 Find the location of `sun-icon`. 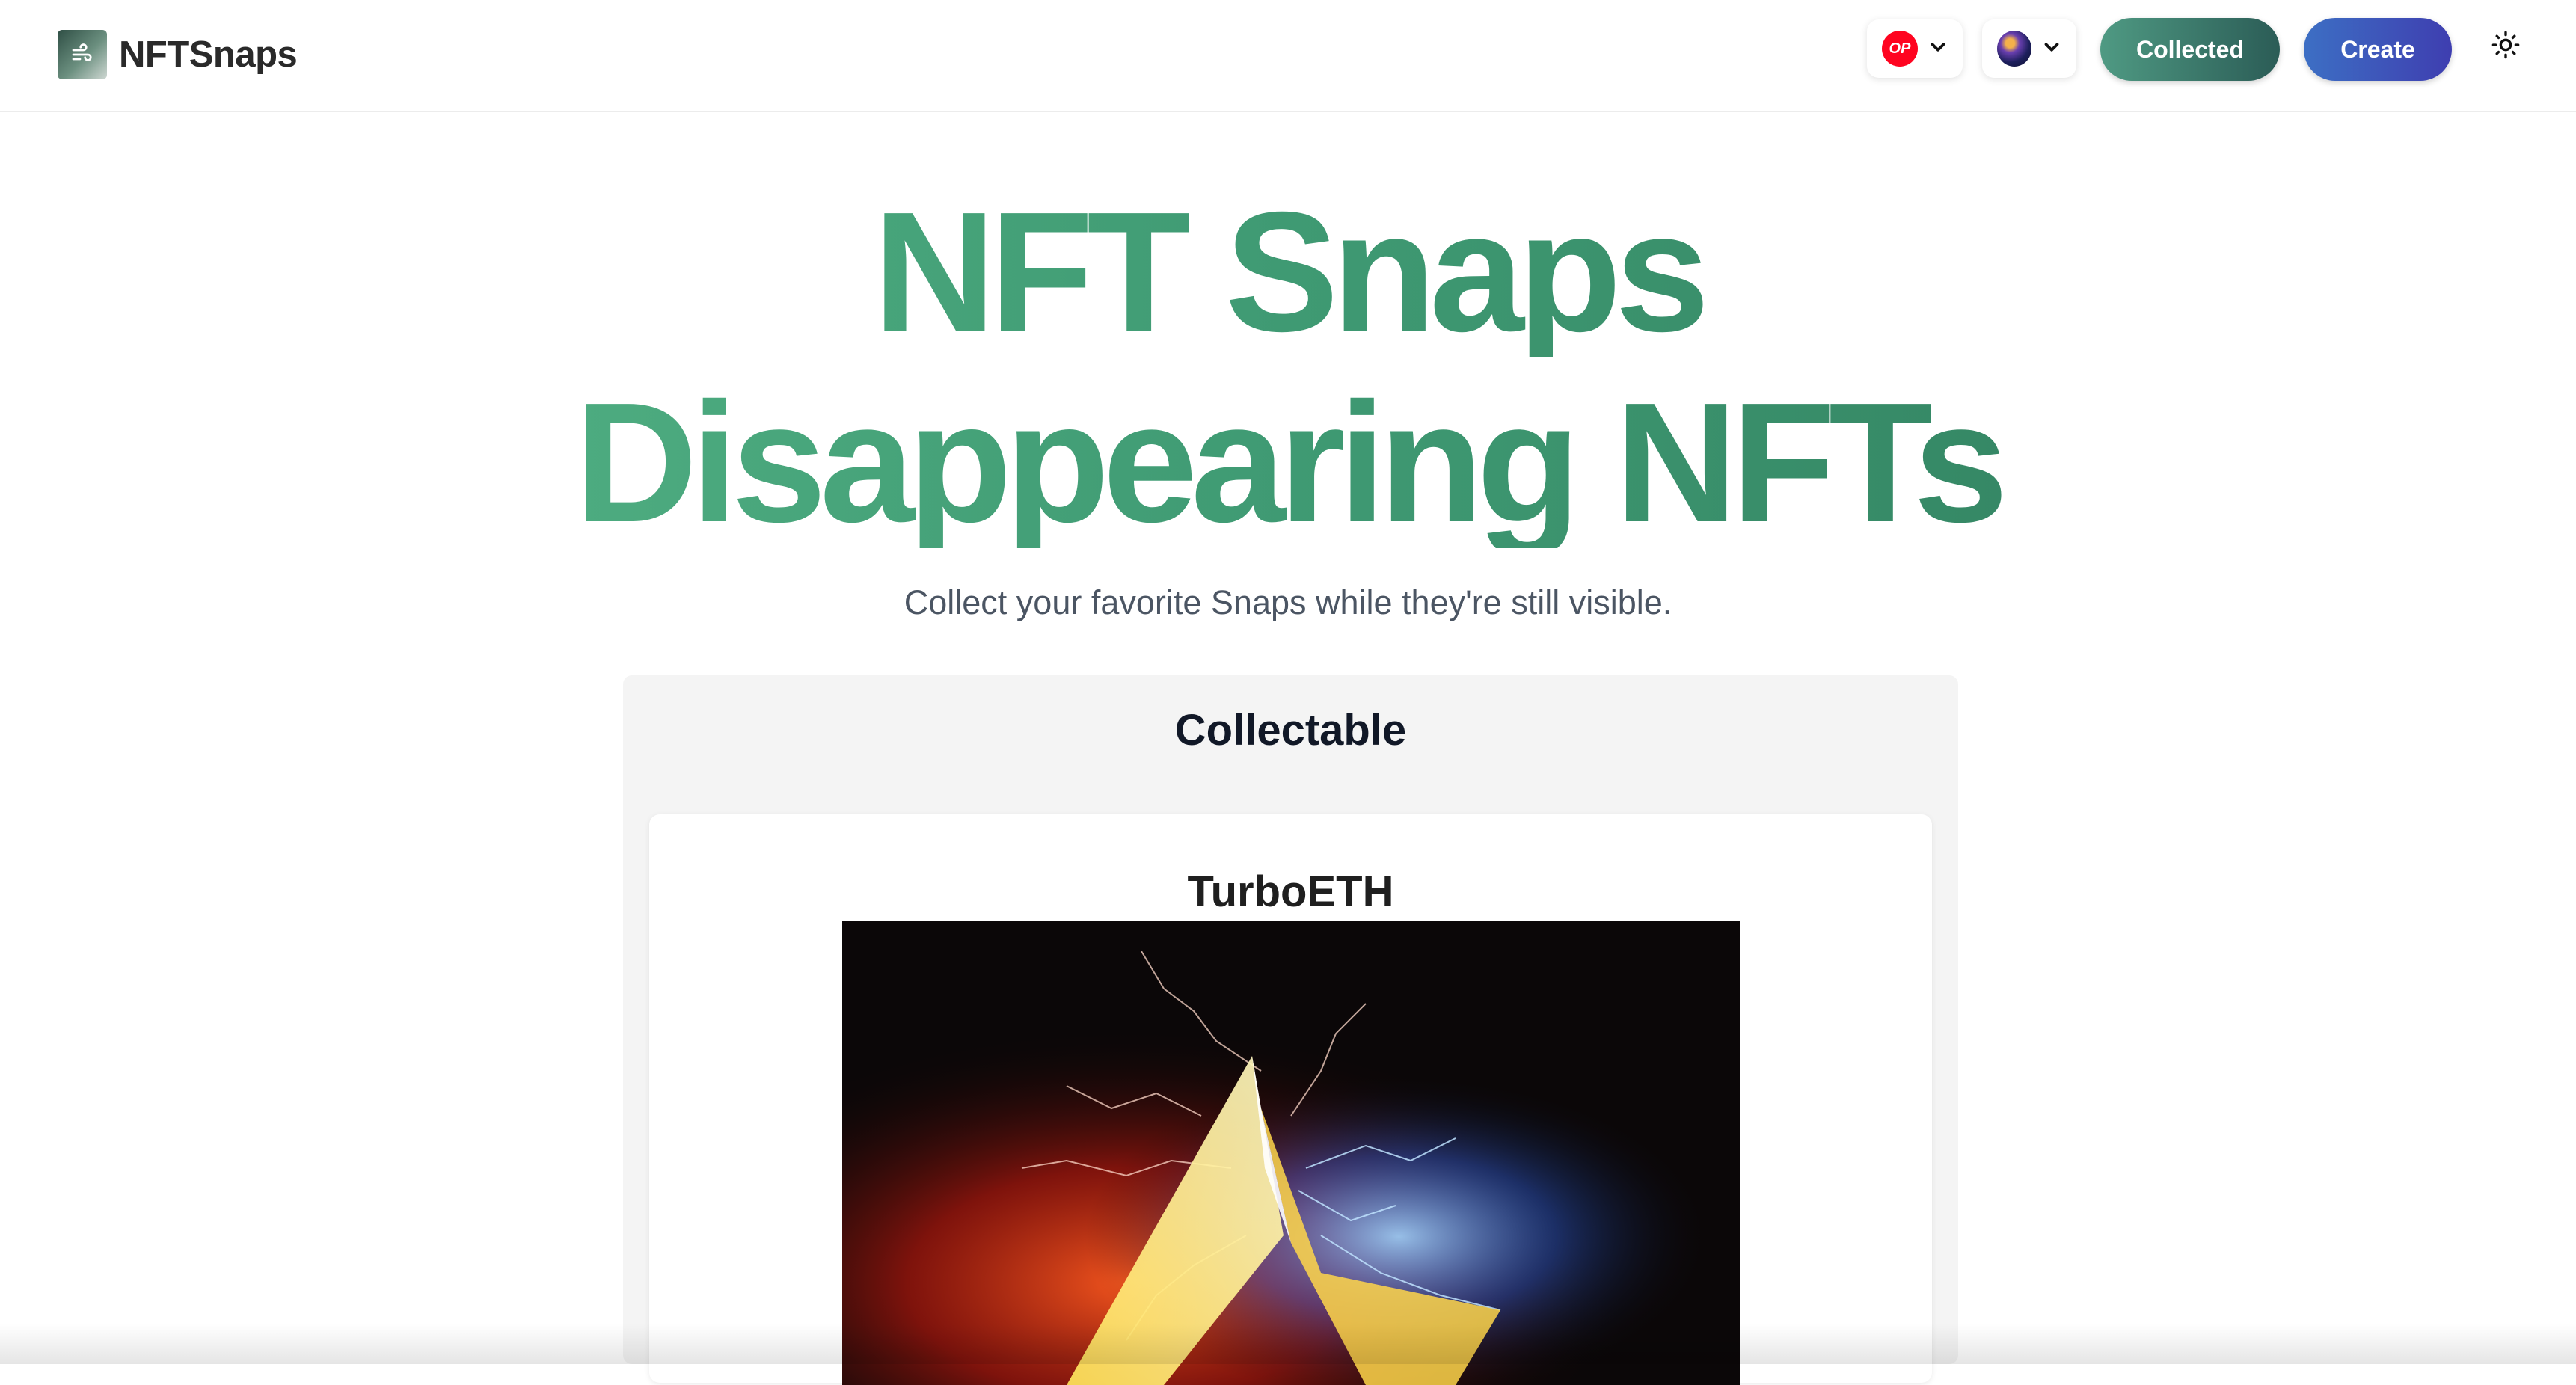

sun-icon is located at coordinates (2506, 47).